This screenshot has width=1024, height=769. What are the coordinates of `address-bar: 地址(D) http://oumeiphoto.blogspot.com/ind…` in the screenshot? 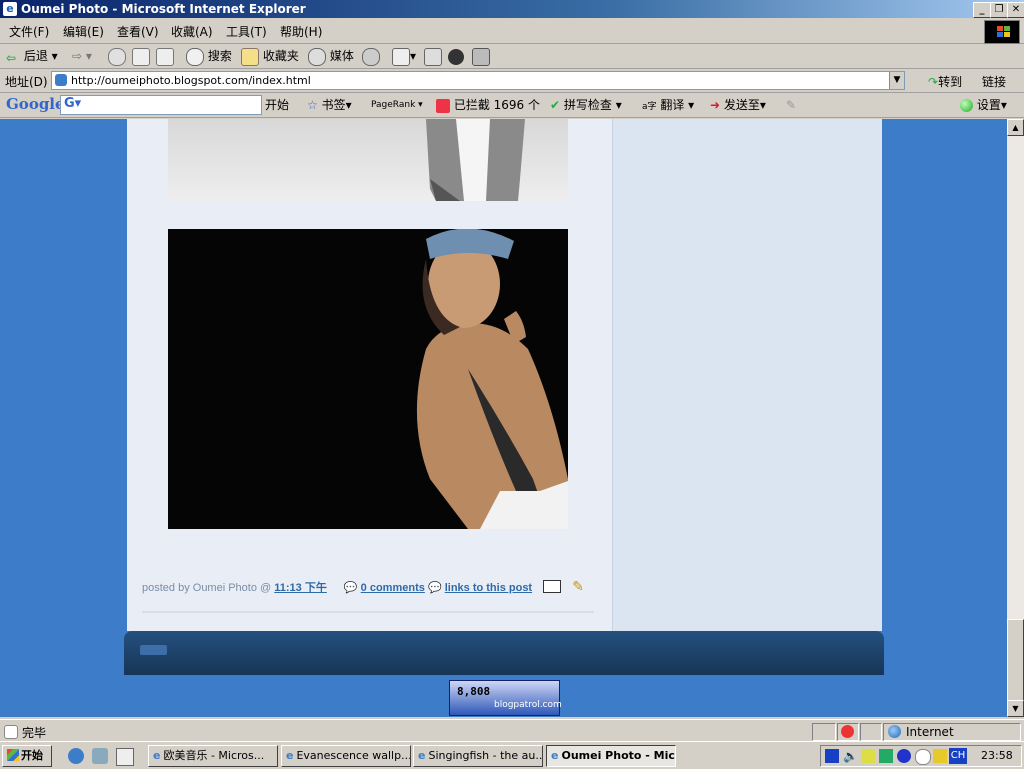 It's located at (512, 81).